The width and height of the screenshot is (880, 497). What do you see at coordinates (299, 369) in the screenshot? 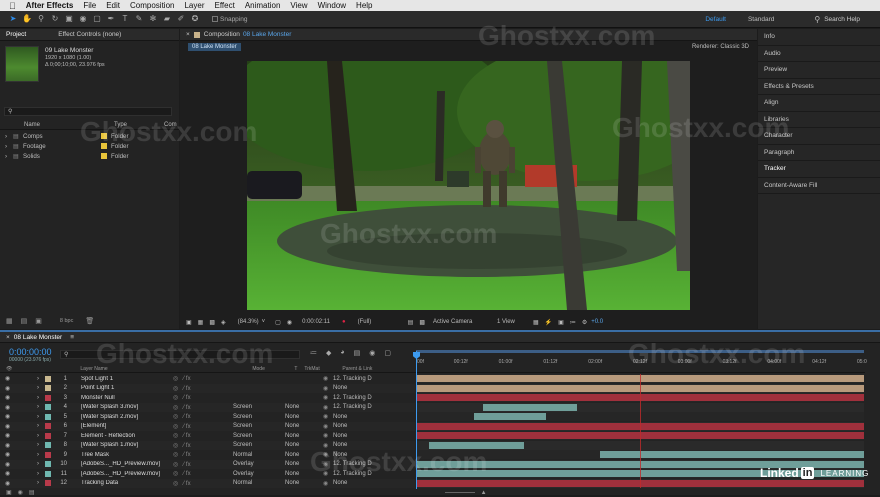
I see `column-t: T` at bounding box center [299, 369].